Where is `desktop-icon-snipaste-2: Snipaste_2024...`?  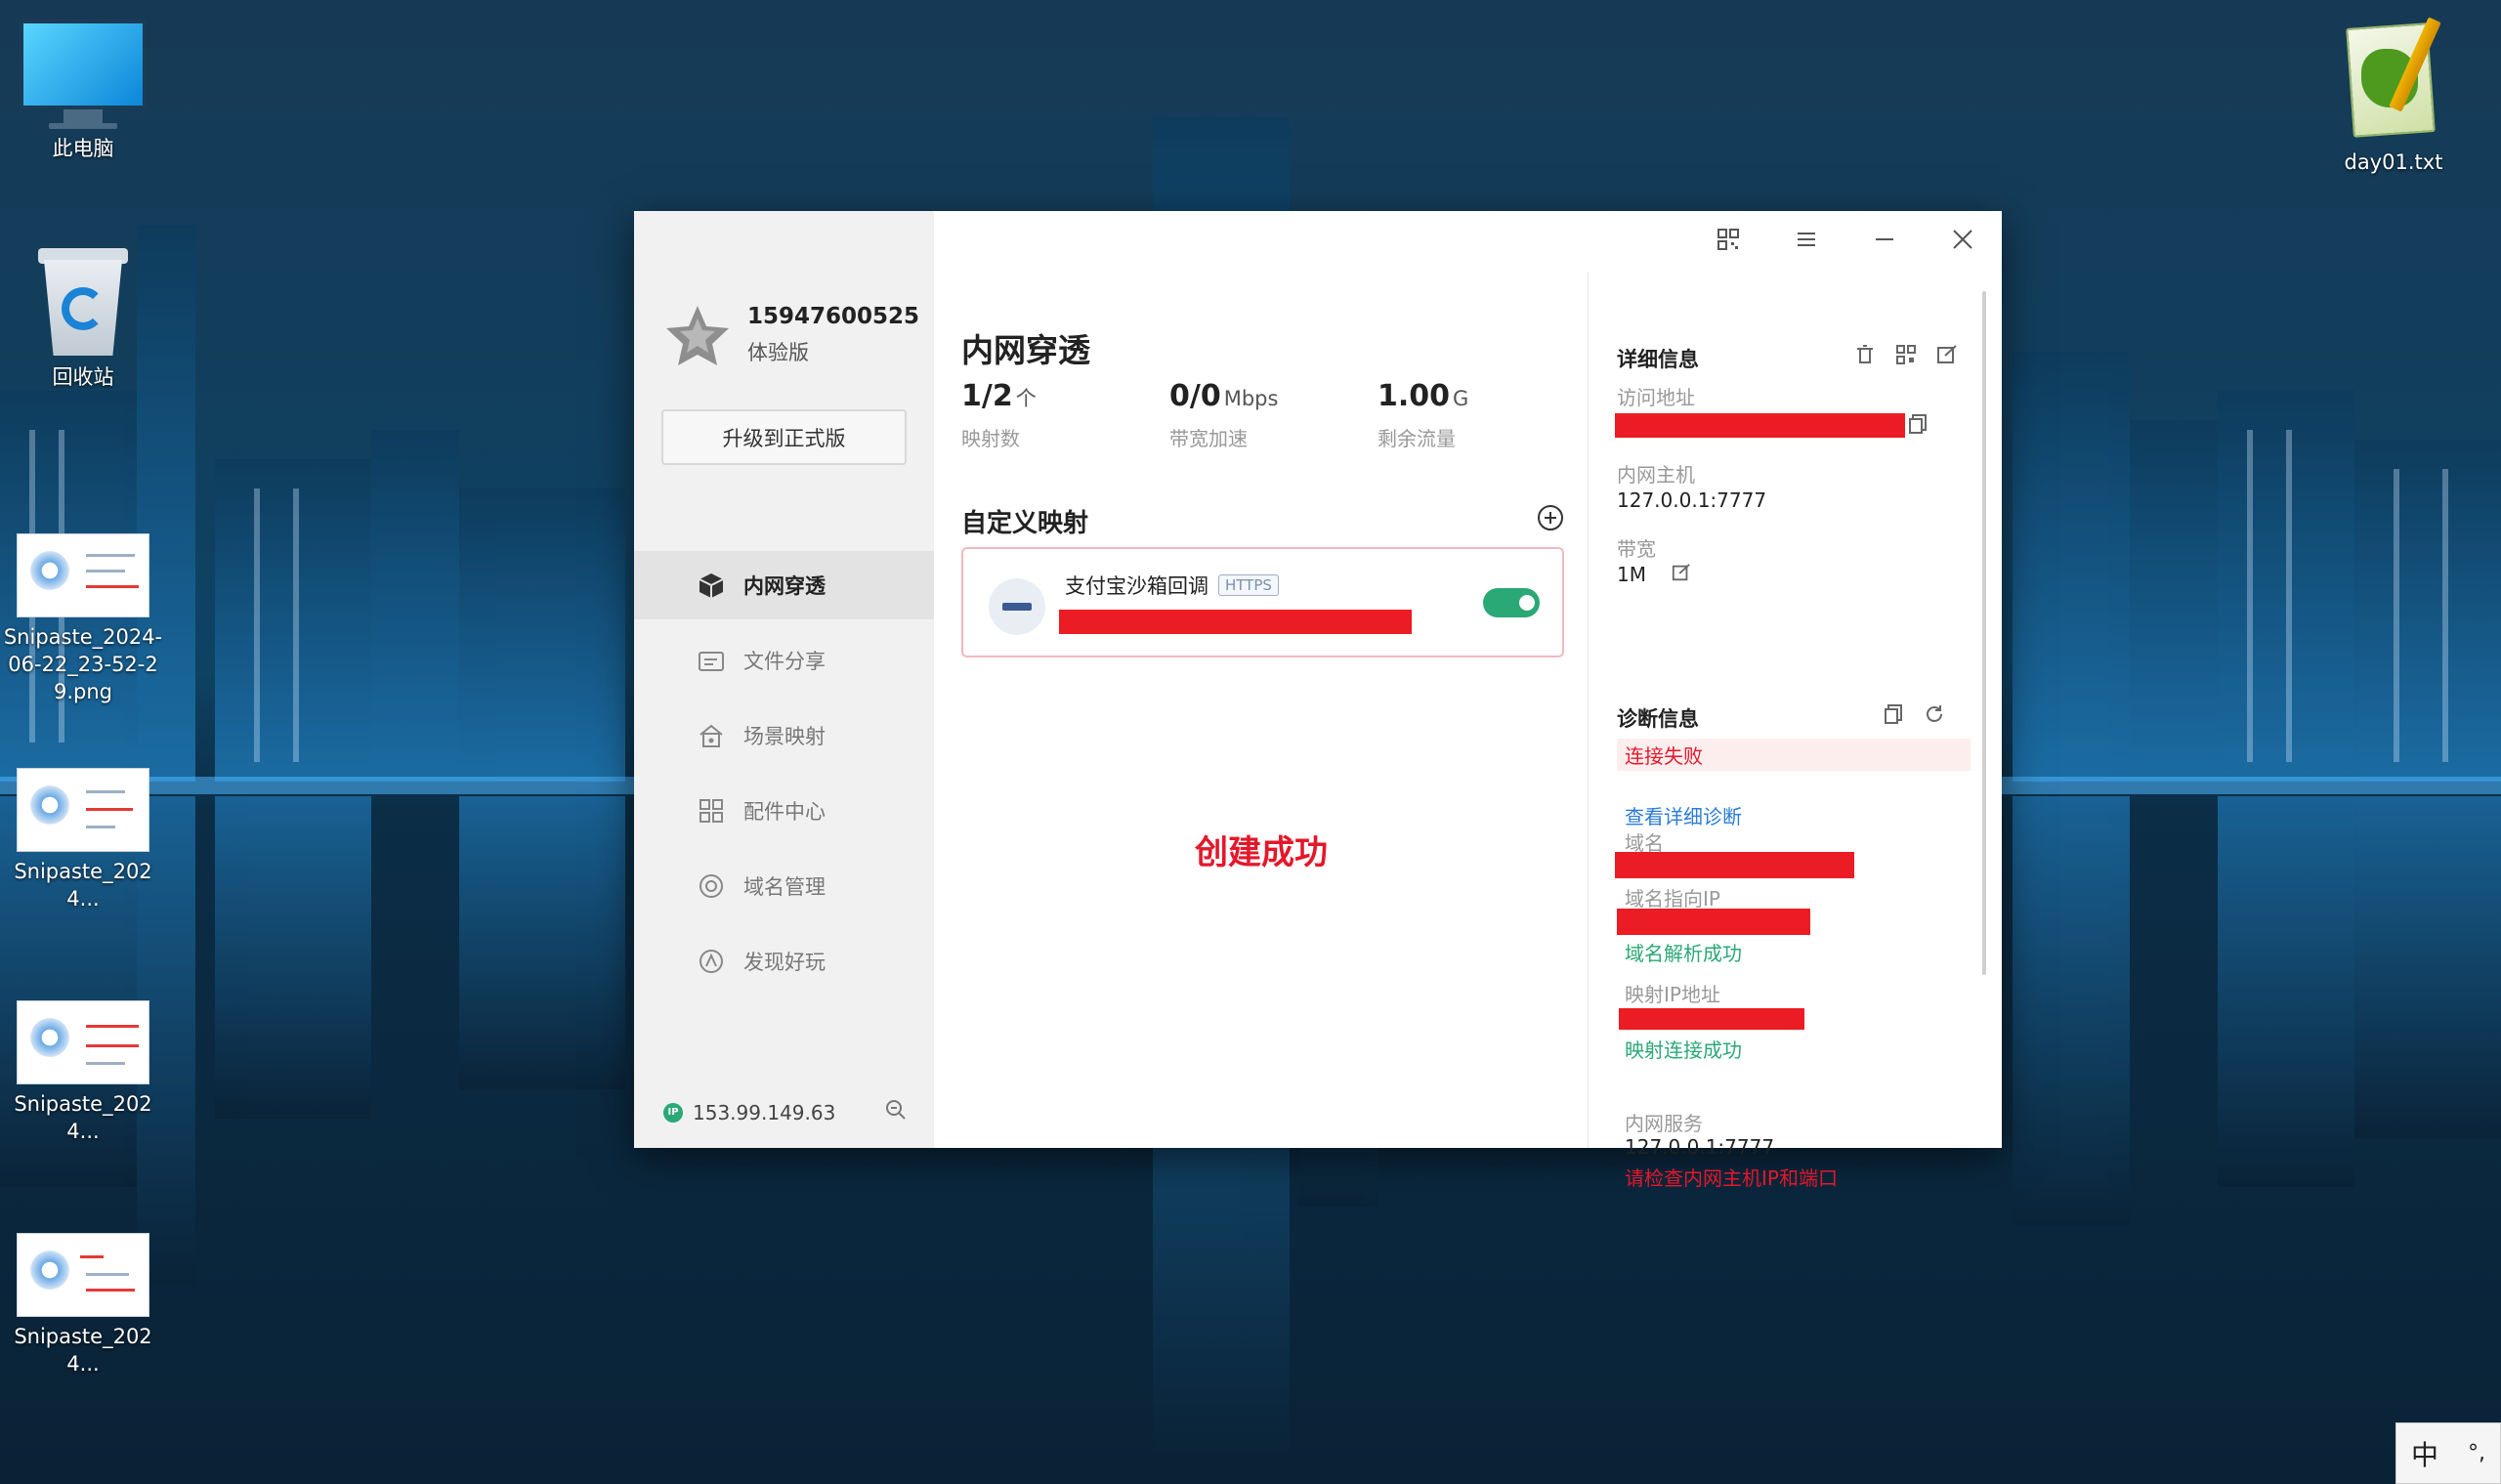 desktop-icon-snipaste-2: Snipaste_2024... is located at coordinates (83, 840).